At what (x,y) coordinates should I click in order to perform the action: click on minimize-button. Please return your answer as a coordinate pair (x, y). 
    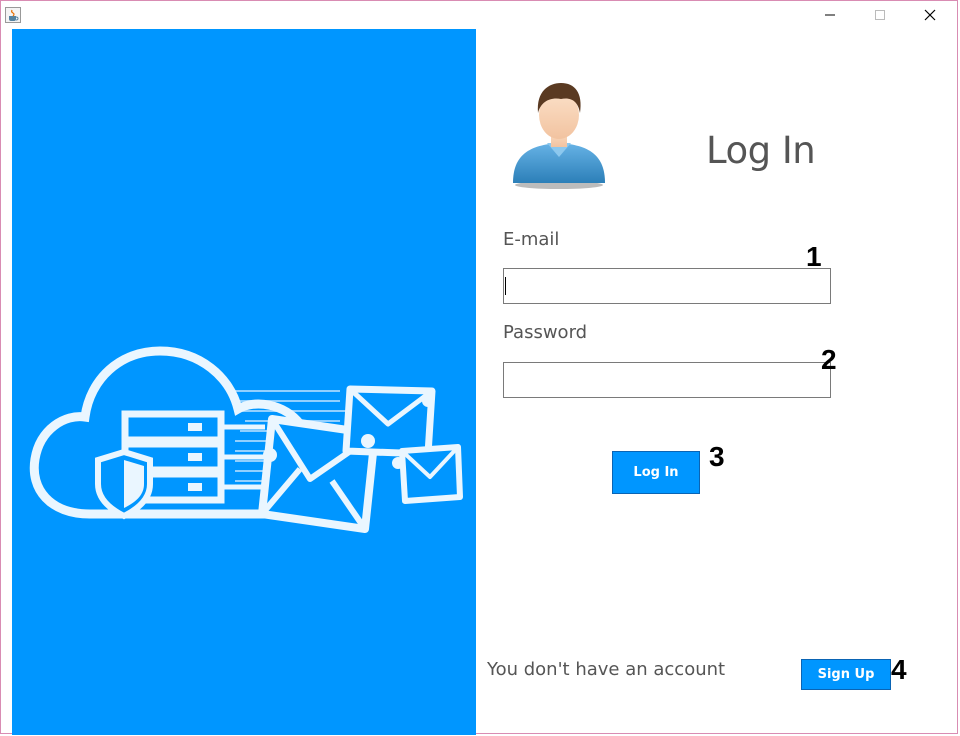
    Looking at the image, I should click on (830, 15).